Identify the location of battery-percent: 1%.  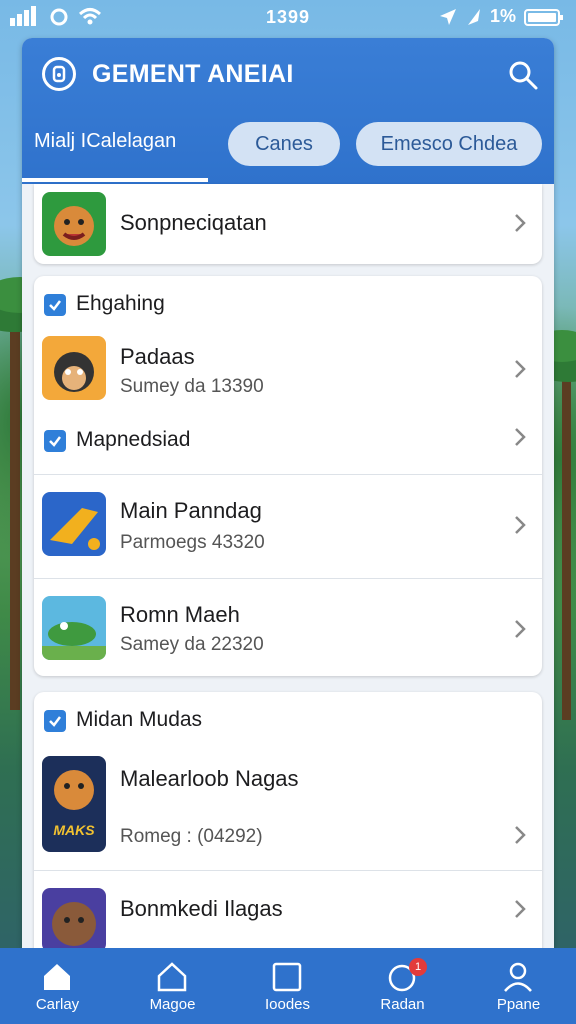
(502, 16).